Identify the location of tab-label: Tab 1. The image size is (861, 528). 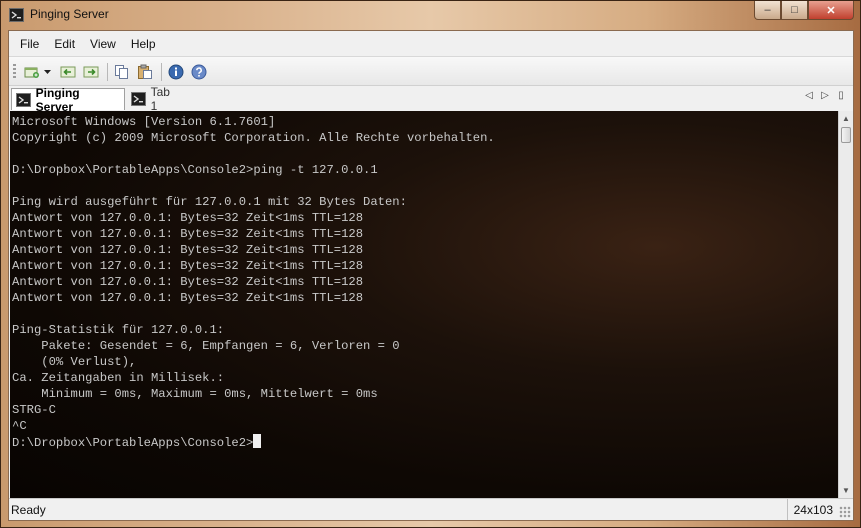
(160, 99).